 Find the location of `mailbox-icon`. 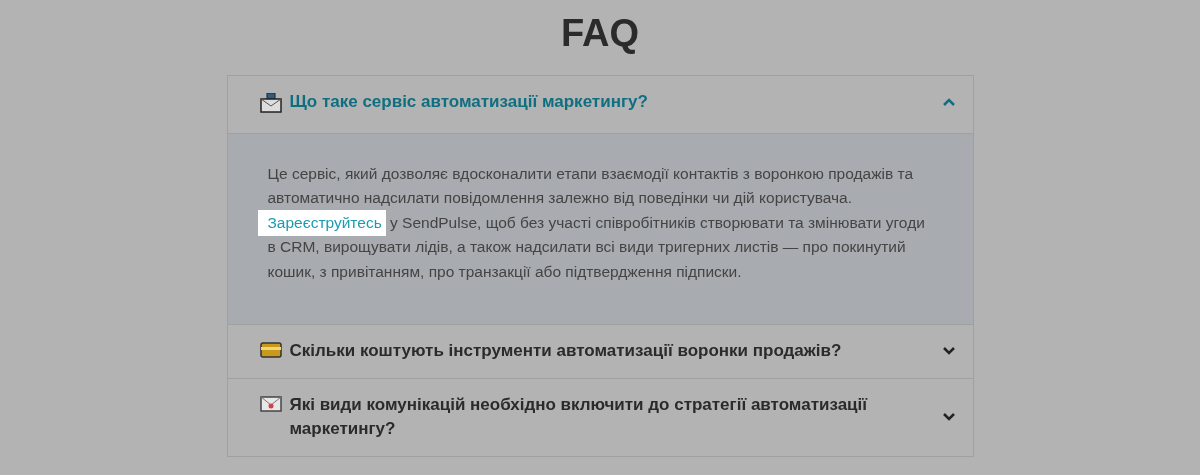

mailbox-icon is located at coordinates (270, 103).